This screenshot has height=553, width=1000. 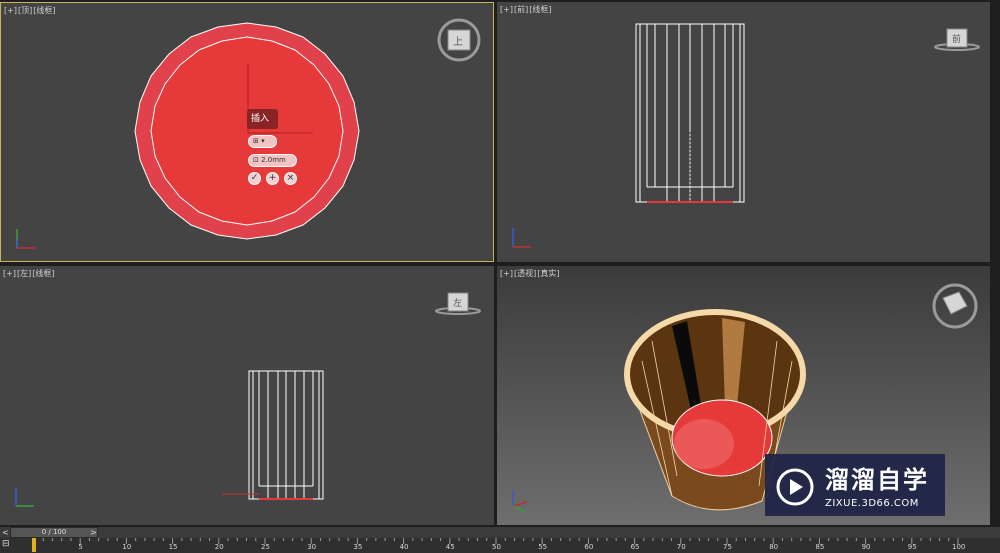 What do you see at coordinates (635, 547) in the screenshot?
I see `ruler-tick-label: 65` at bounding box center [635, 547].